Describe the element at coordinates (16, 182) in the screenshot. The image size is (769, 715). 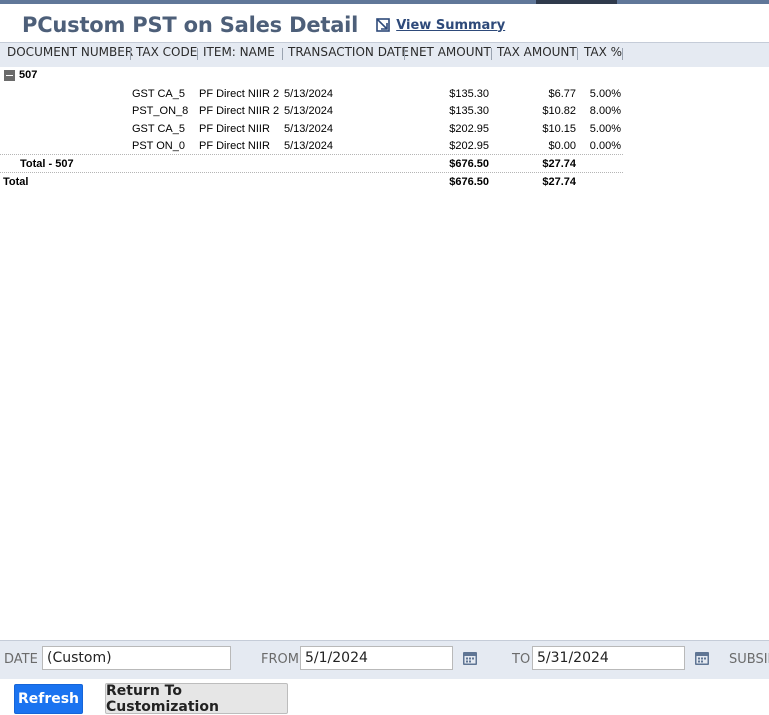
I see `grand-total-label: Total` at that location.